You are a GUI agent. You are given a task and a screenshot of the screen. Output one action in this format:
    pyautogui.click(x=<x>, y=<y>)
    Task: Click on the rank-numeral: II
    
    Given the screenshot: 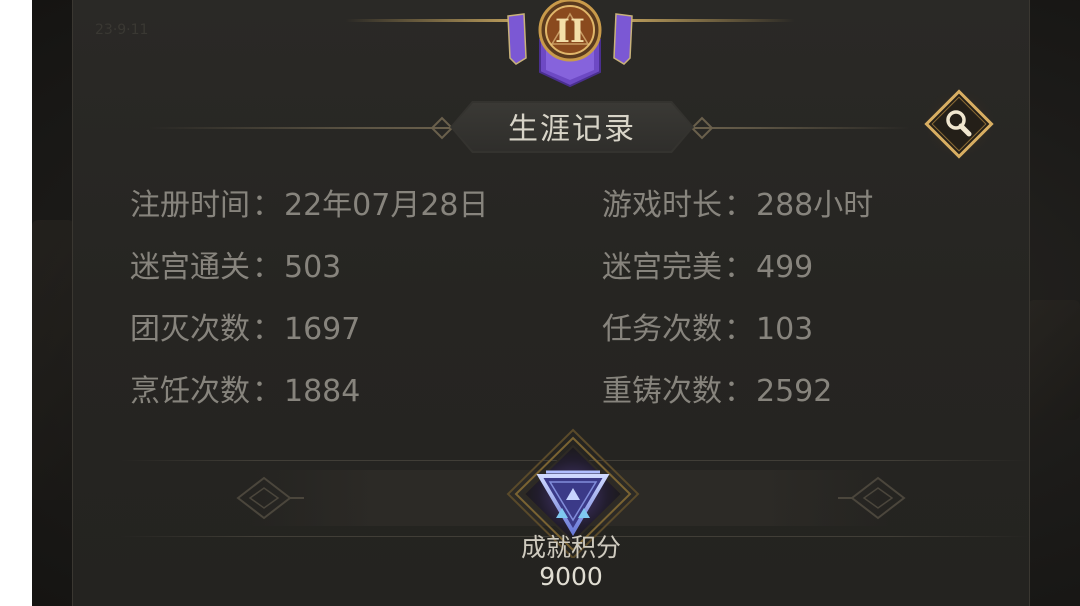 What is the action you would take?
    pyautogui.click(x=570, y=31)
    